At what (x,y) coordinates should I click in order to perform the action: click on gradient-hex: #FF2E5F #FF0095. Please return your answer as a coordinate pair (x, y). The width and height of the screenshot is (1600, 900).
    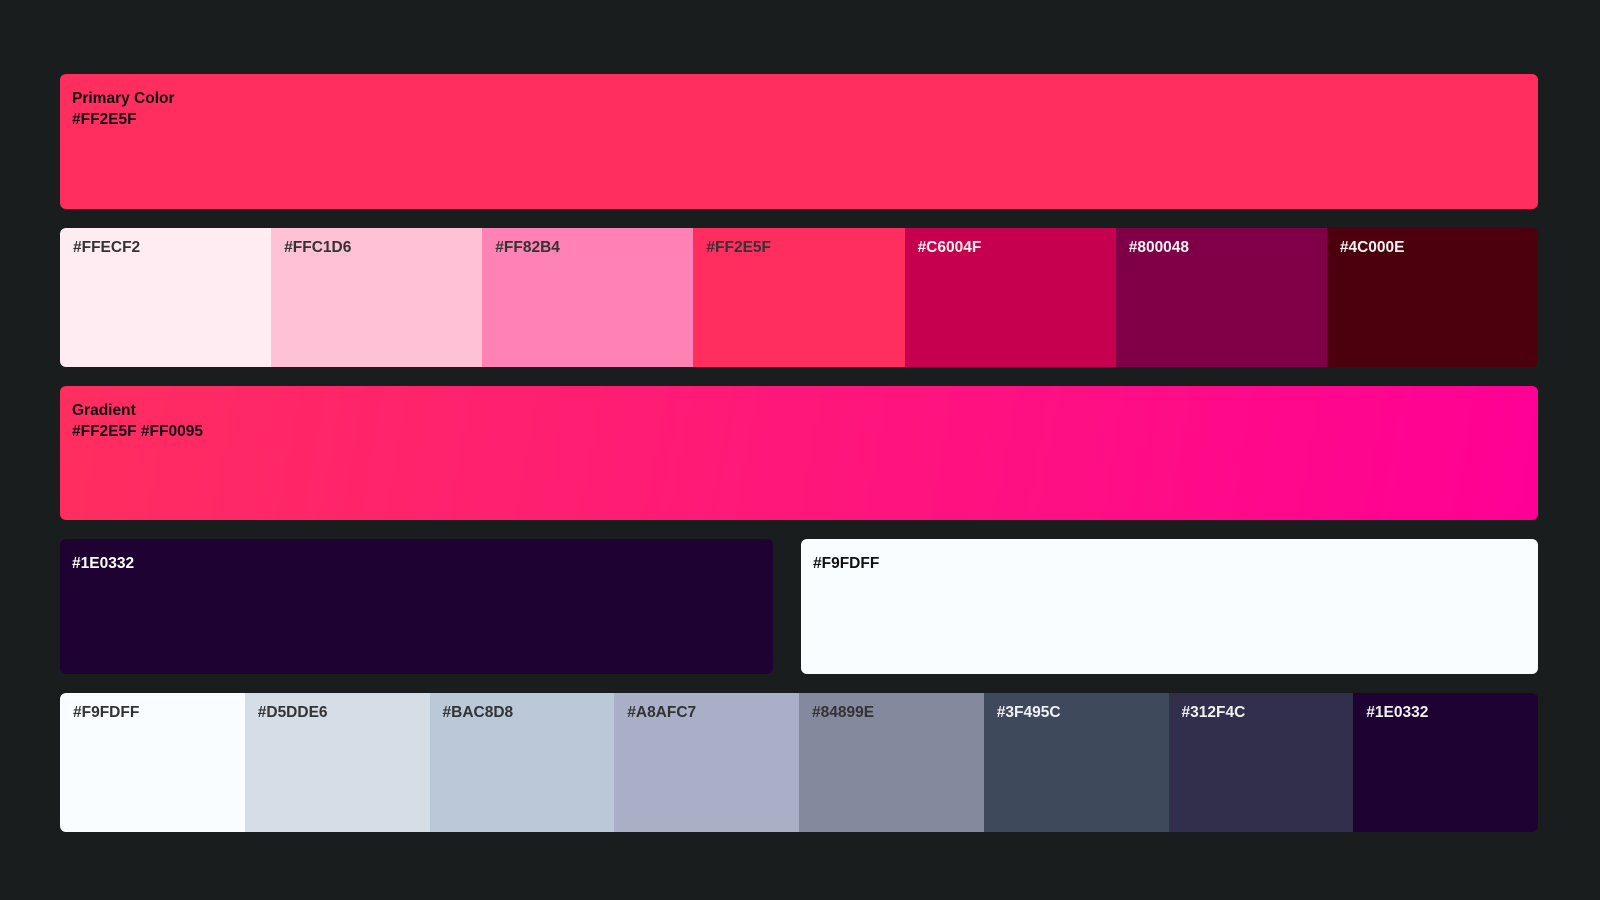
    Looking at the image, I should click on (137, 431).